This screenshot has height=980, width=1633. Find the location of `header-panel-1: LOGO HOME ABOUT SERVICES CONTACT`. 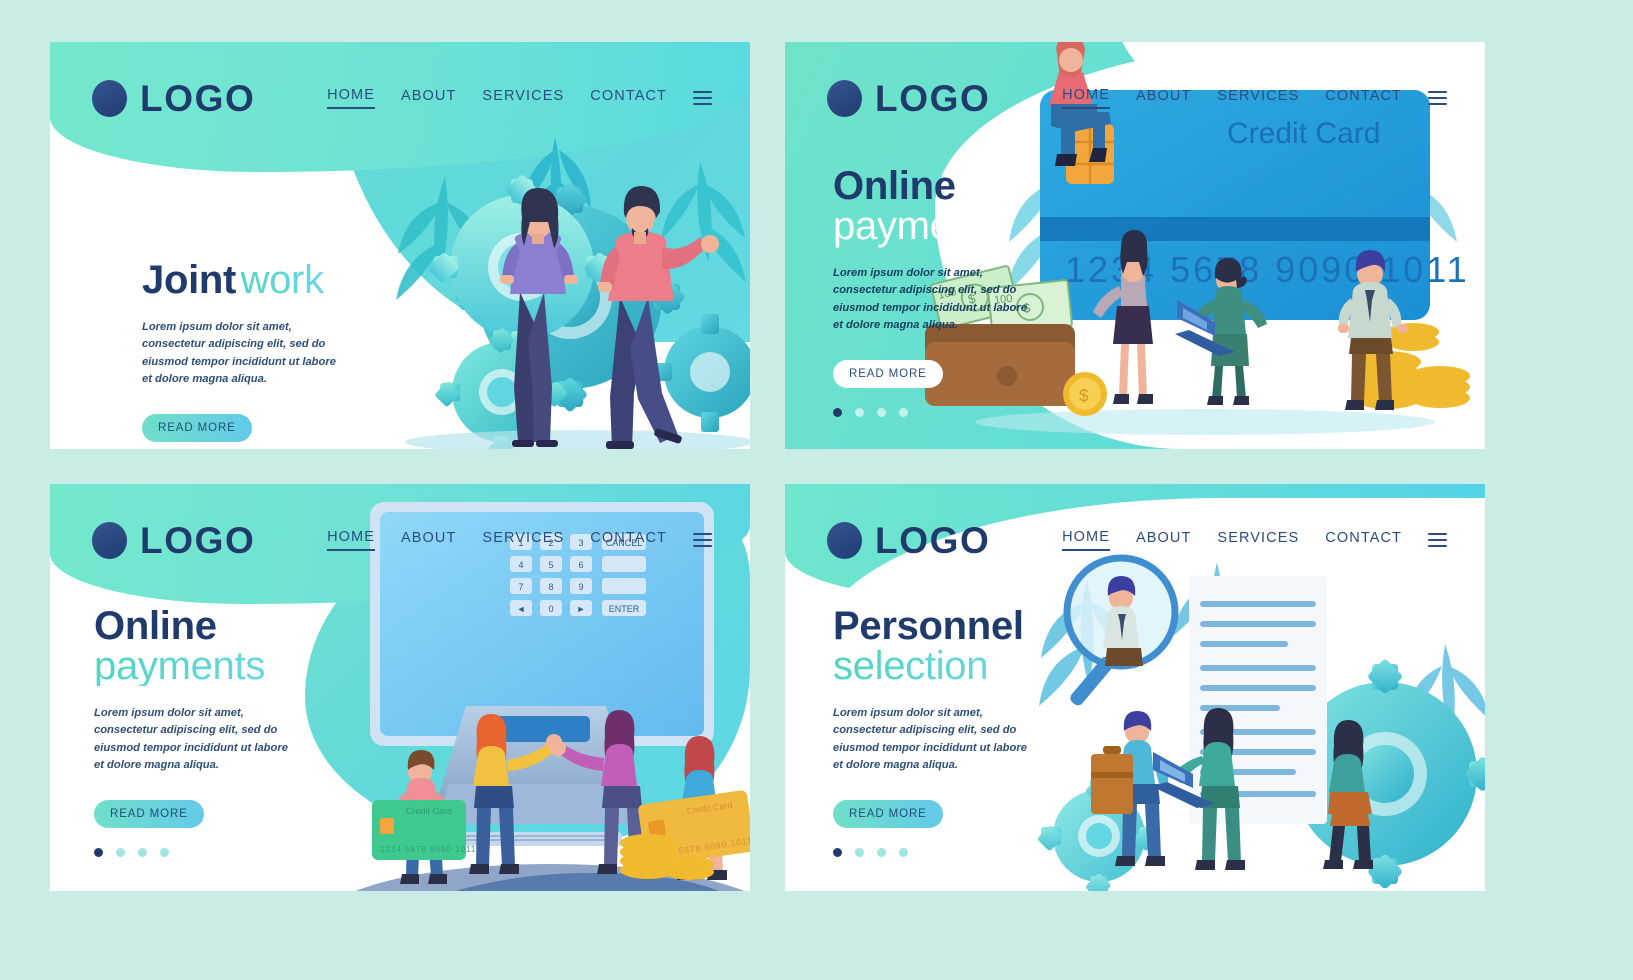

header-panel-1: LOGO HOME ABOUT SERVICES CONTACT is located at coordinates (400, 98).